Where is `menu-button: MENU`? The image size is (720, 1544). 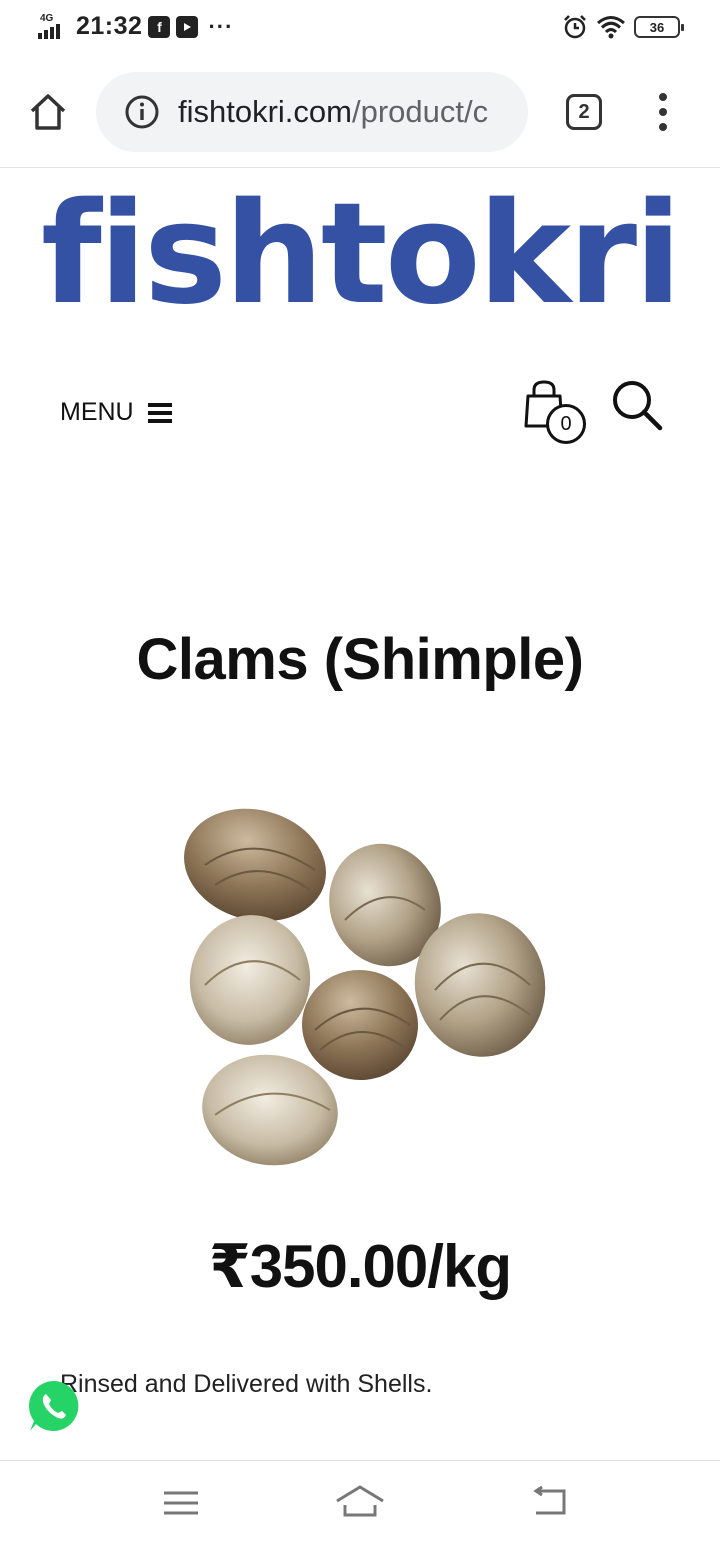 menu-button: MENU is located at coordinates (116, 412).